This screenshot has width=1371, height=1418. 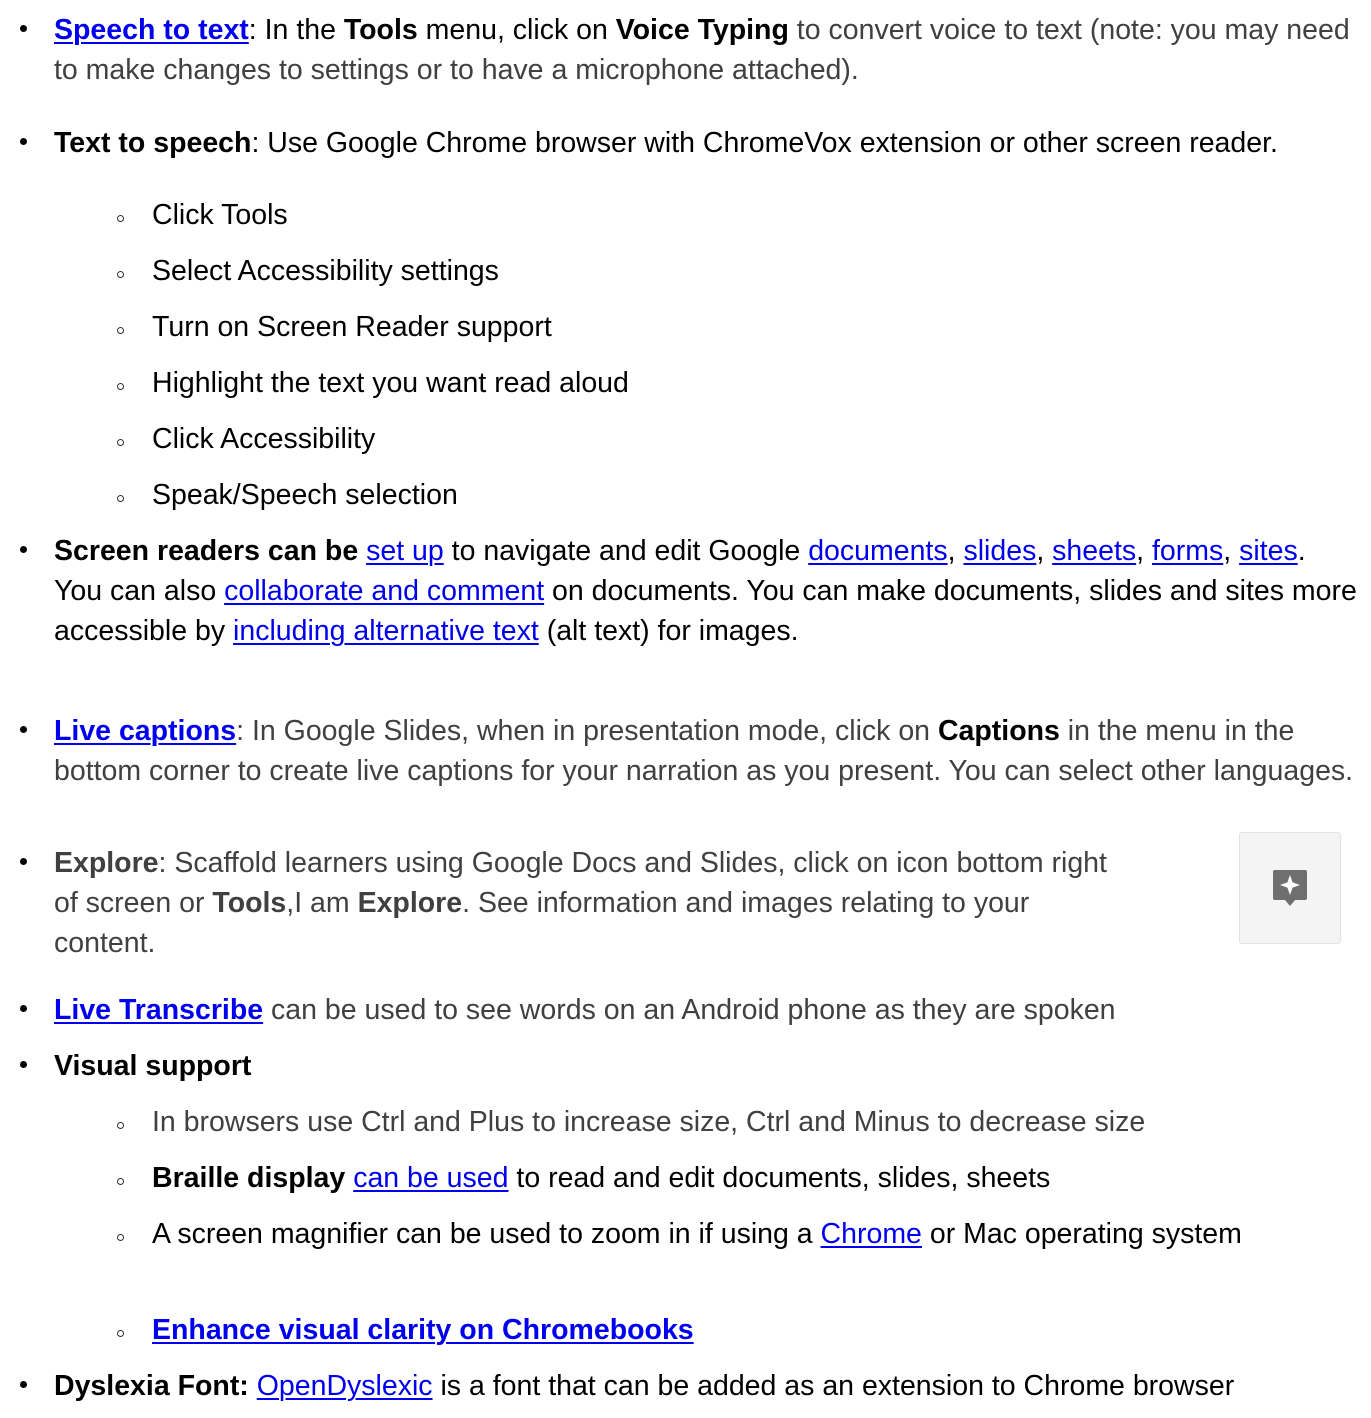 I want to click on link-live-captions: Live captions, so click(x=145, y=731).